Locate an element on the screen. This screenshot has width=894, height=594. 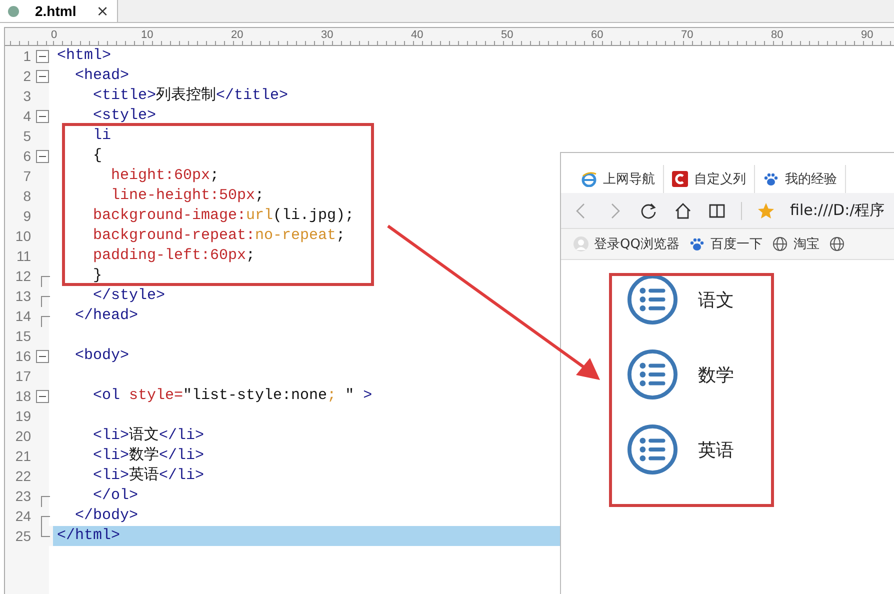
list-item-text: 语文 is located at coordinates (716, 300).